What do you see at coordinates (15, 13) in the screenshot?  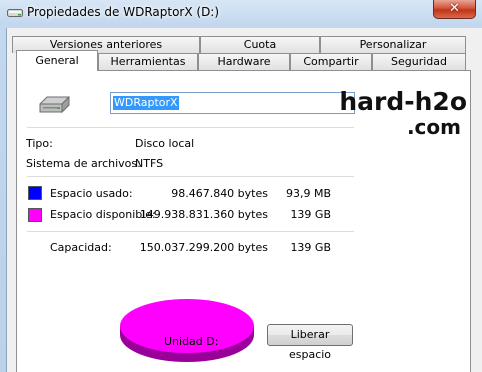 I see `window-icon` at bounding box center [15, 13].